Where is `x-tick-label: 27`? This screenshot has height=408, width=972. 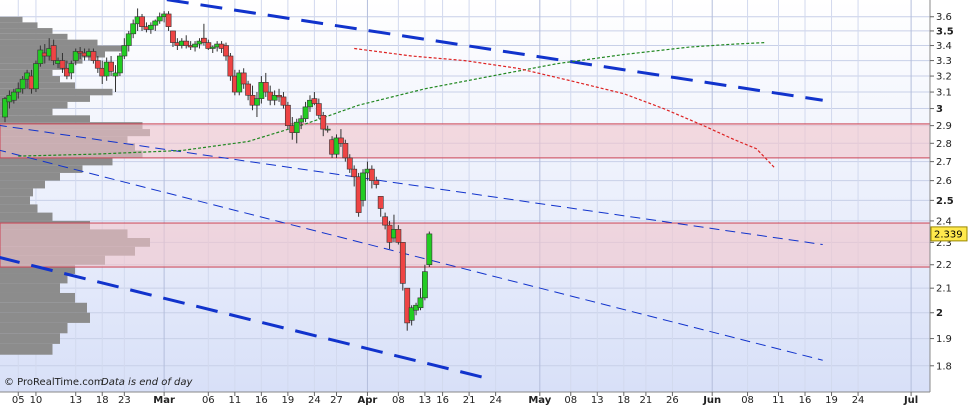 x-tick-label: 27 is located at coordinates (336, 400).